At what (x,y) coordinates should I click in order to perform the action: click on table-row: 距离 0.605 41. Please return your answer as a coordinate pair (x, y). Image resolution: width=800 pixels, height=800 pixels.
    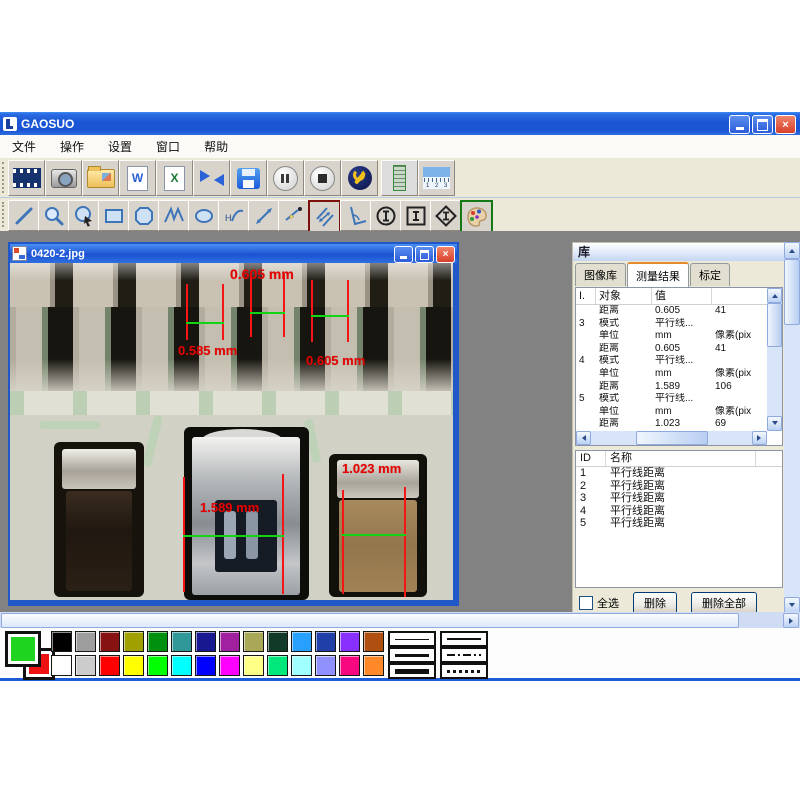
    Looking at the image, I should click on (679, 311).